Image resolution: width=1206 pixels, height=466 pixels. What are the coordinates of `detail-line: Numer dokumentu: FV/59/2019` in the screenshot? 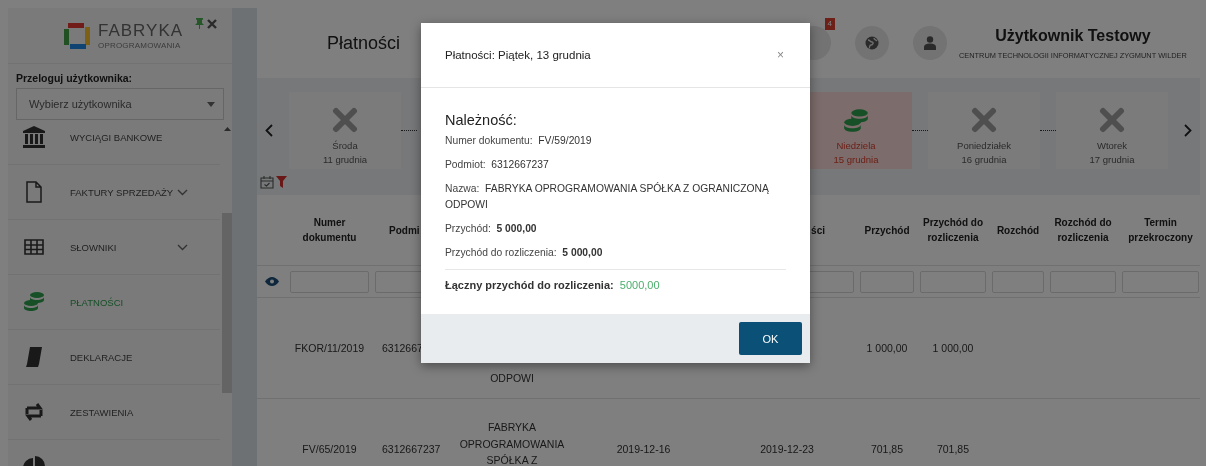 It's located at (519, 141).